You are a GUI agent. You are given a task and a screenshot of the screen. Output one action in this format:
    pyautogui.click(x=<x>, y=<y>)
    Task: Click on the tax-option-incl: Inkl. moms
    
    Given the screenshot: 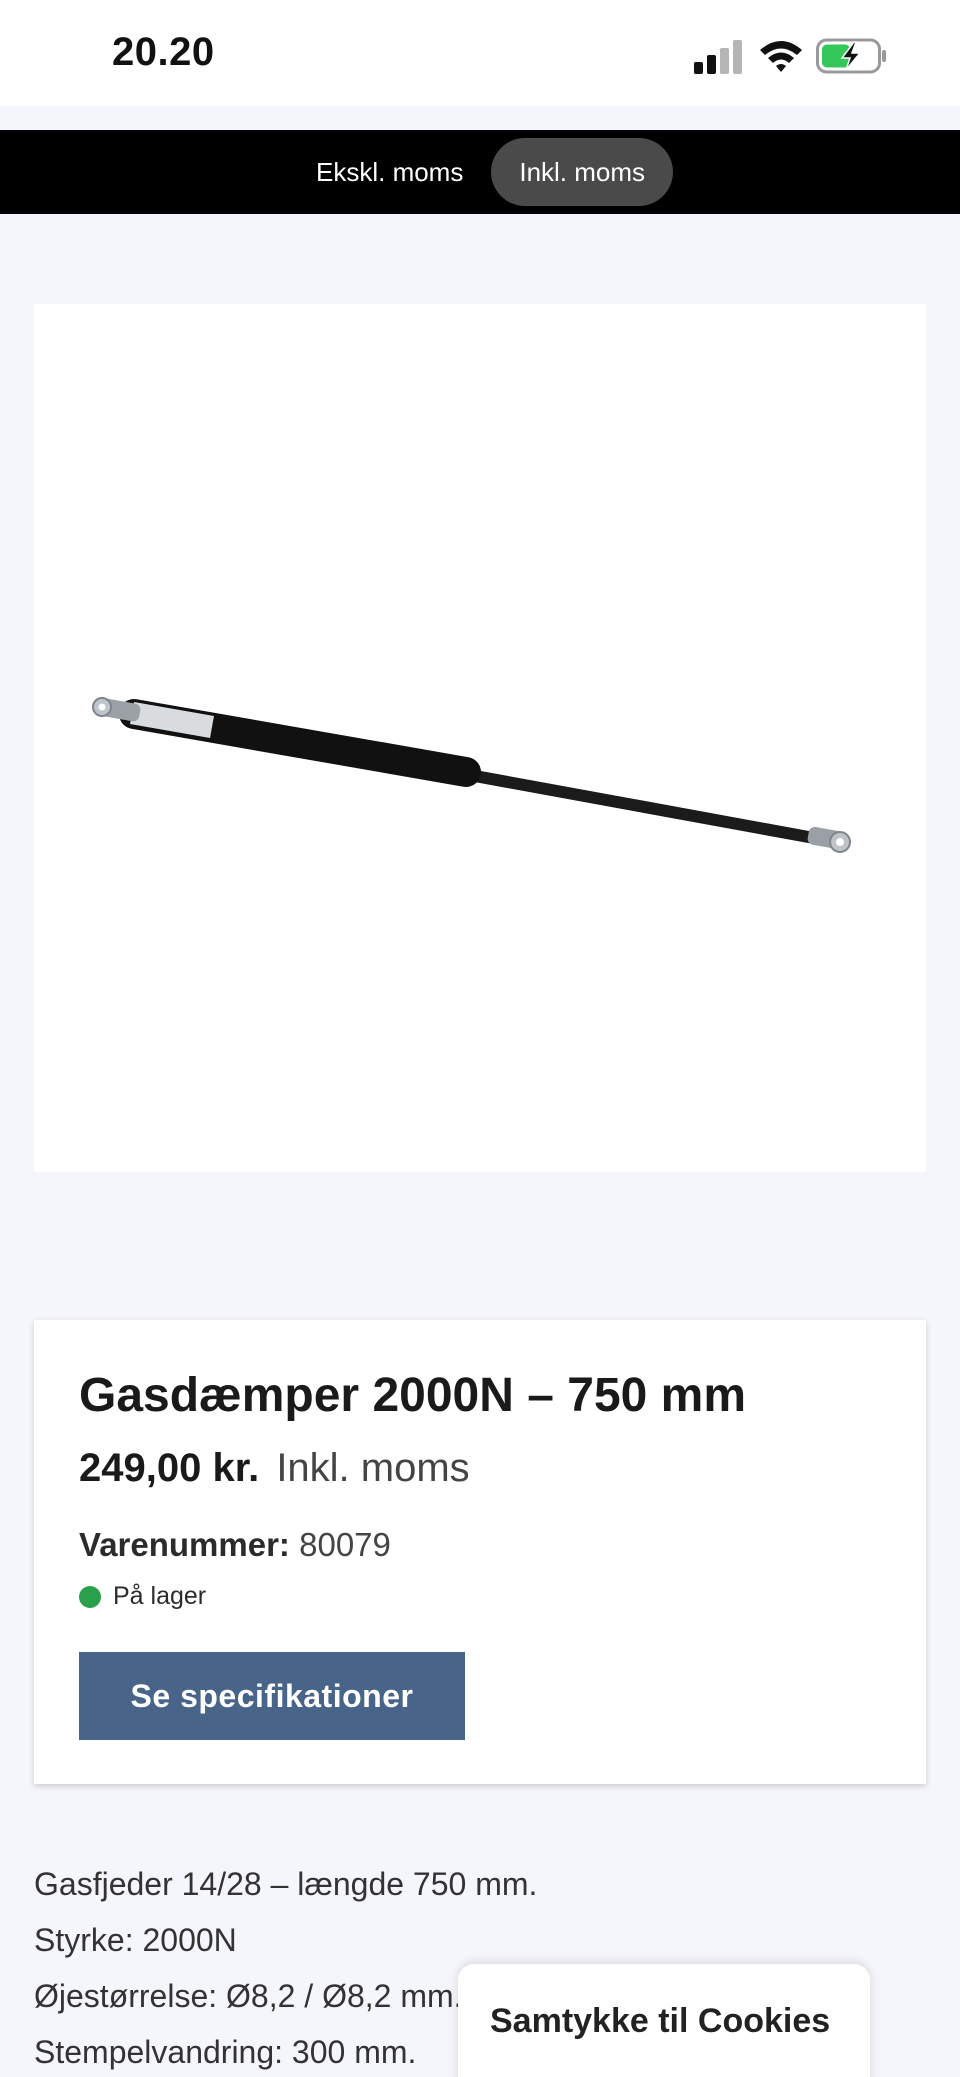 What is the action you would take?
    pyautogui.click(x=582, y=172)
    